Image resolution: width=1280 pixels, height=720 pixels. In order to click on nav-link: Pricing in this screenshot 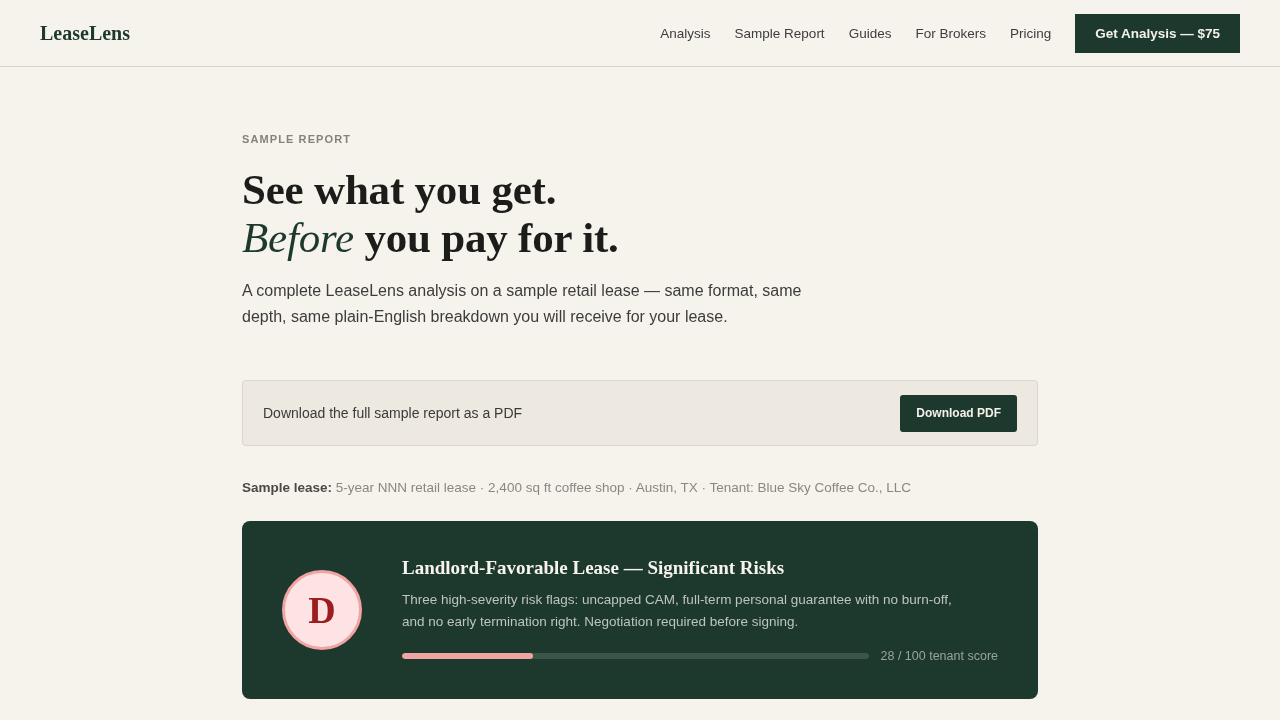, I will do `click(1030, 33)`.